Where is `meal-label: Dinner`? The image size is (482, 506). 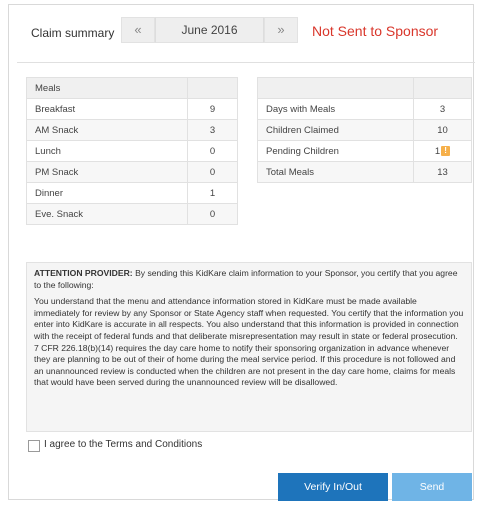 meal-label: Dinner is located at coordinates (107, 193).